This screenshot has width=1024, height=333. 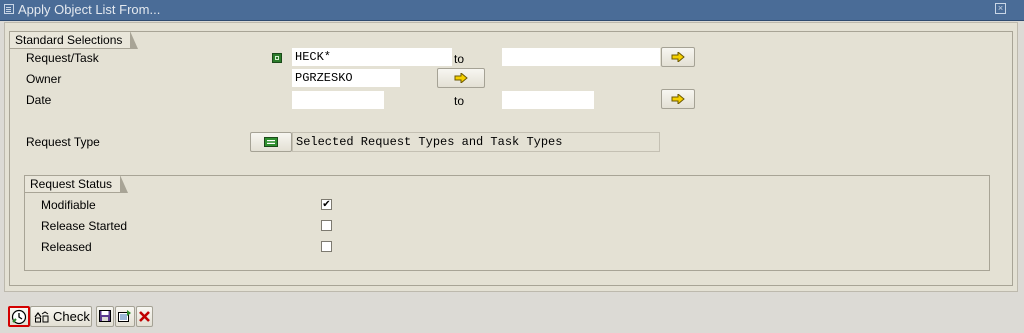 I want to click on execute-icon, so click(x=19, y=317).